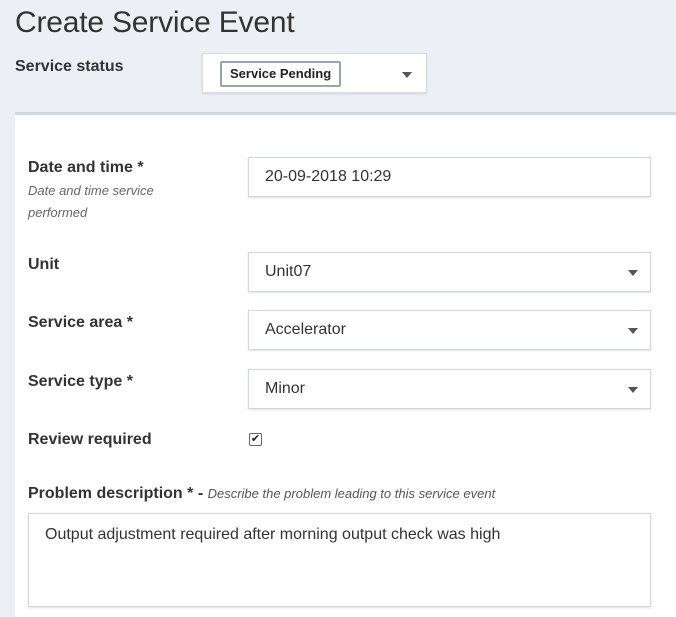 This screenshot has width=676, height=617. Describe the element at coordinates (288, 271) in the screenshot. I see `unit-value: Unit07` at that location.